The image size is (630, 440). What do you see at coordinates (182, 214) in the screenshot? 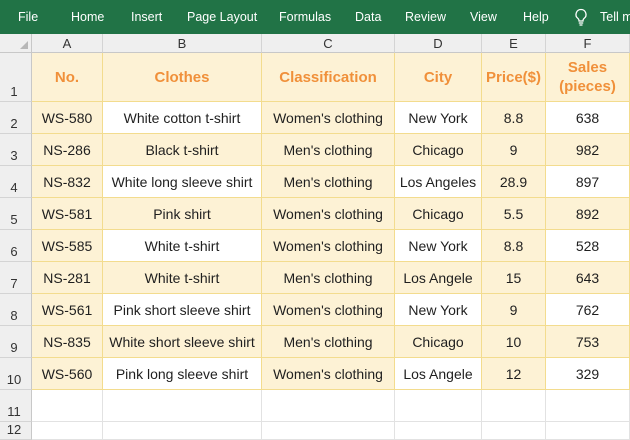
I see `table-cell: Pink shirt` at bounding box center [182, 214].